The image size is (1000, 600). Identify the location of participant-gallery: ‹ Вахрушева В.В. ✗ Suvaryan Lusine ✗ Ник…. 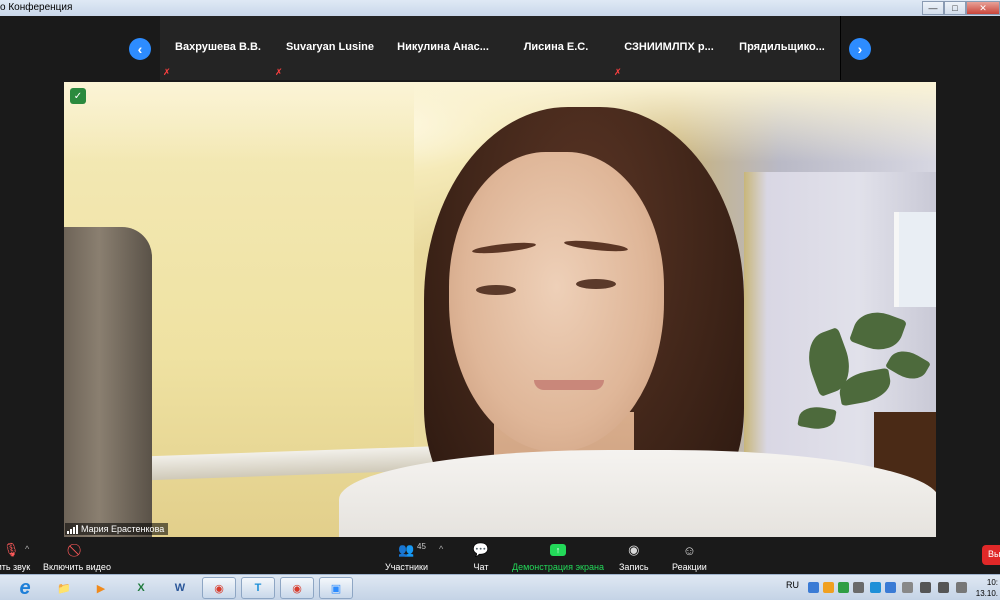
(500, 48).